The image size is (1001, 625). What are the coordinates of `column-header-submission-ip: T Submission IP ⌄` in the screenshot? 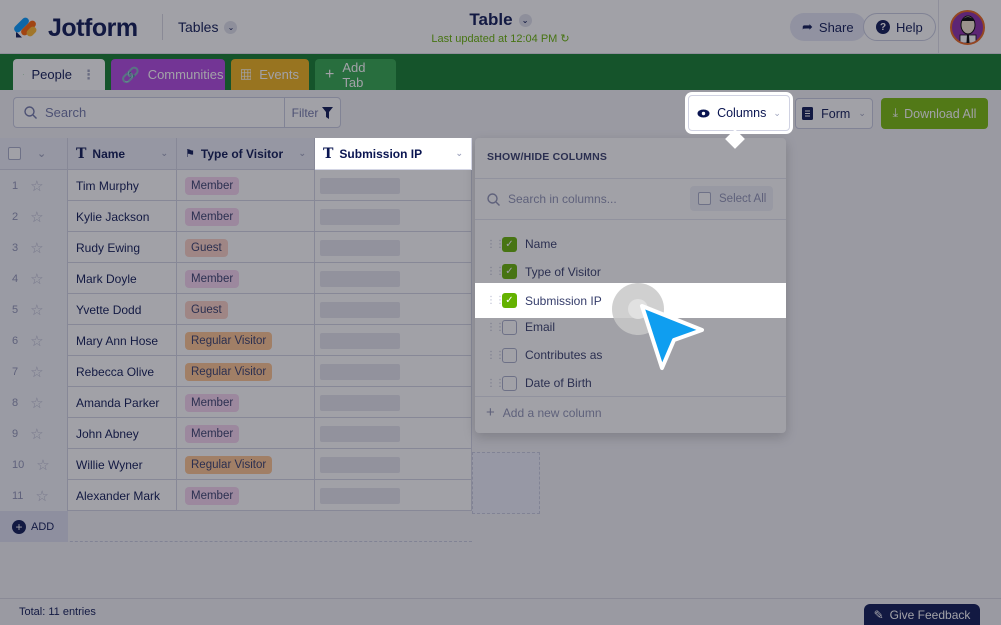 It's located at (393, 154).